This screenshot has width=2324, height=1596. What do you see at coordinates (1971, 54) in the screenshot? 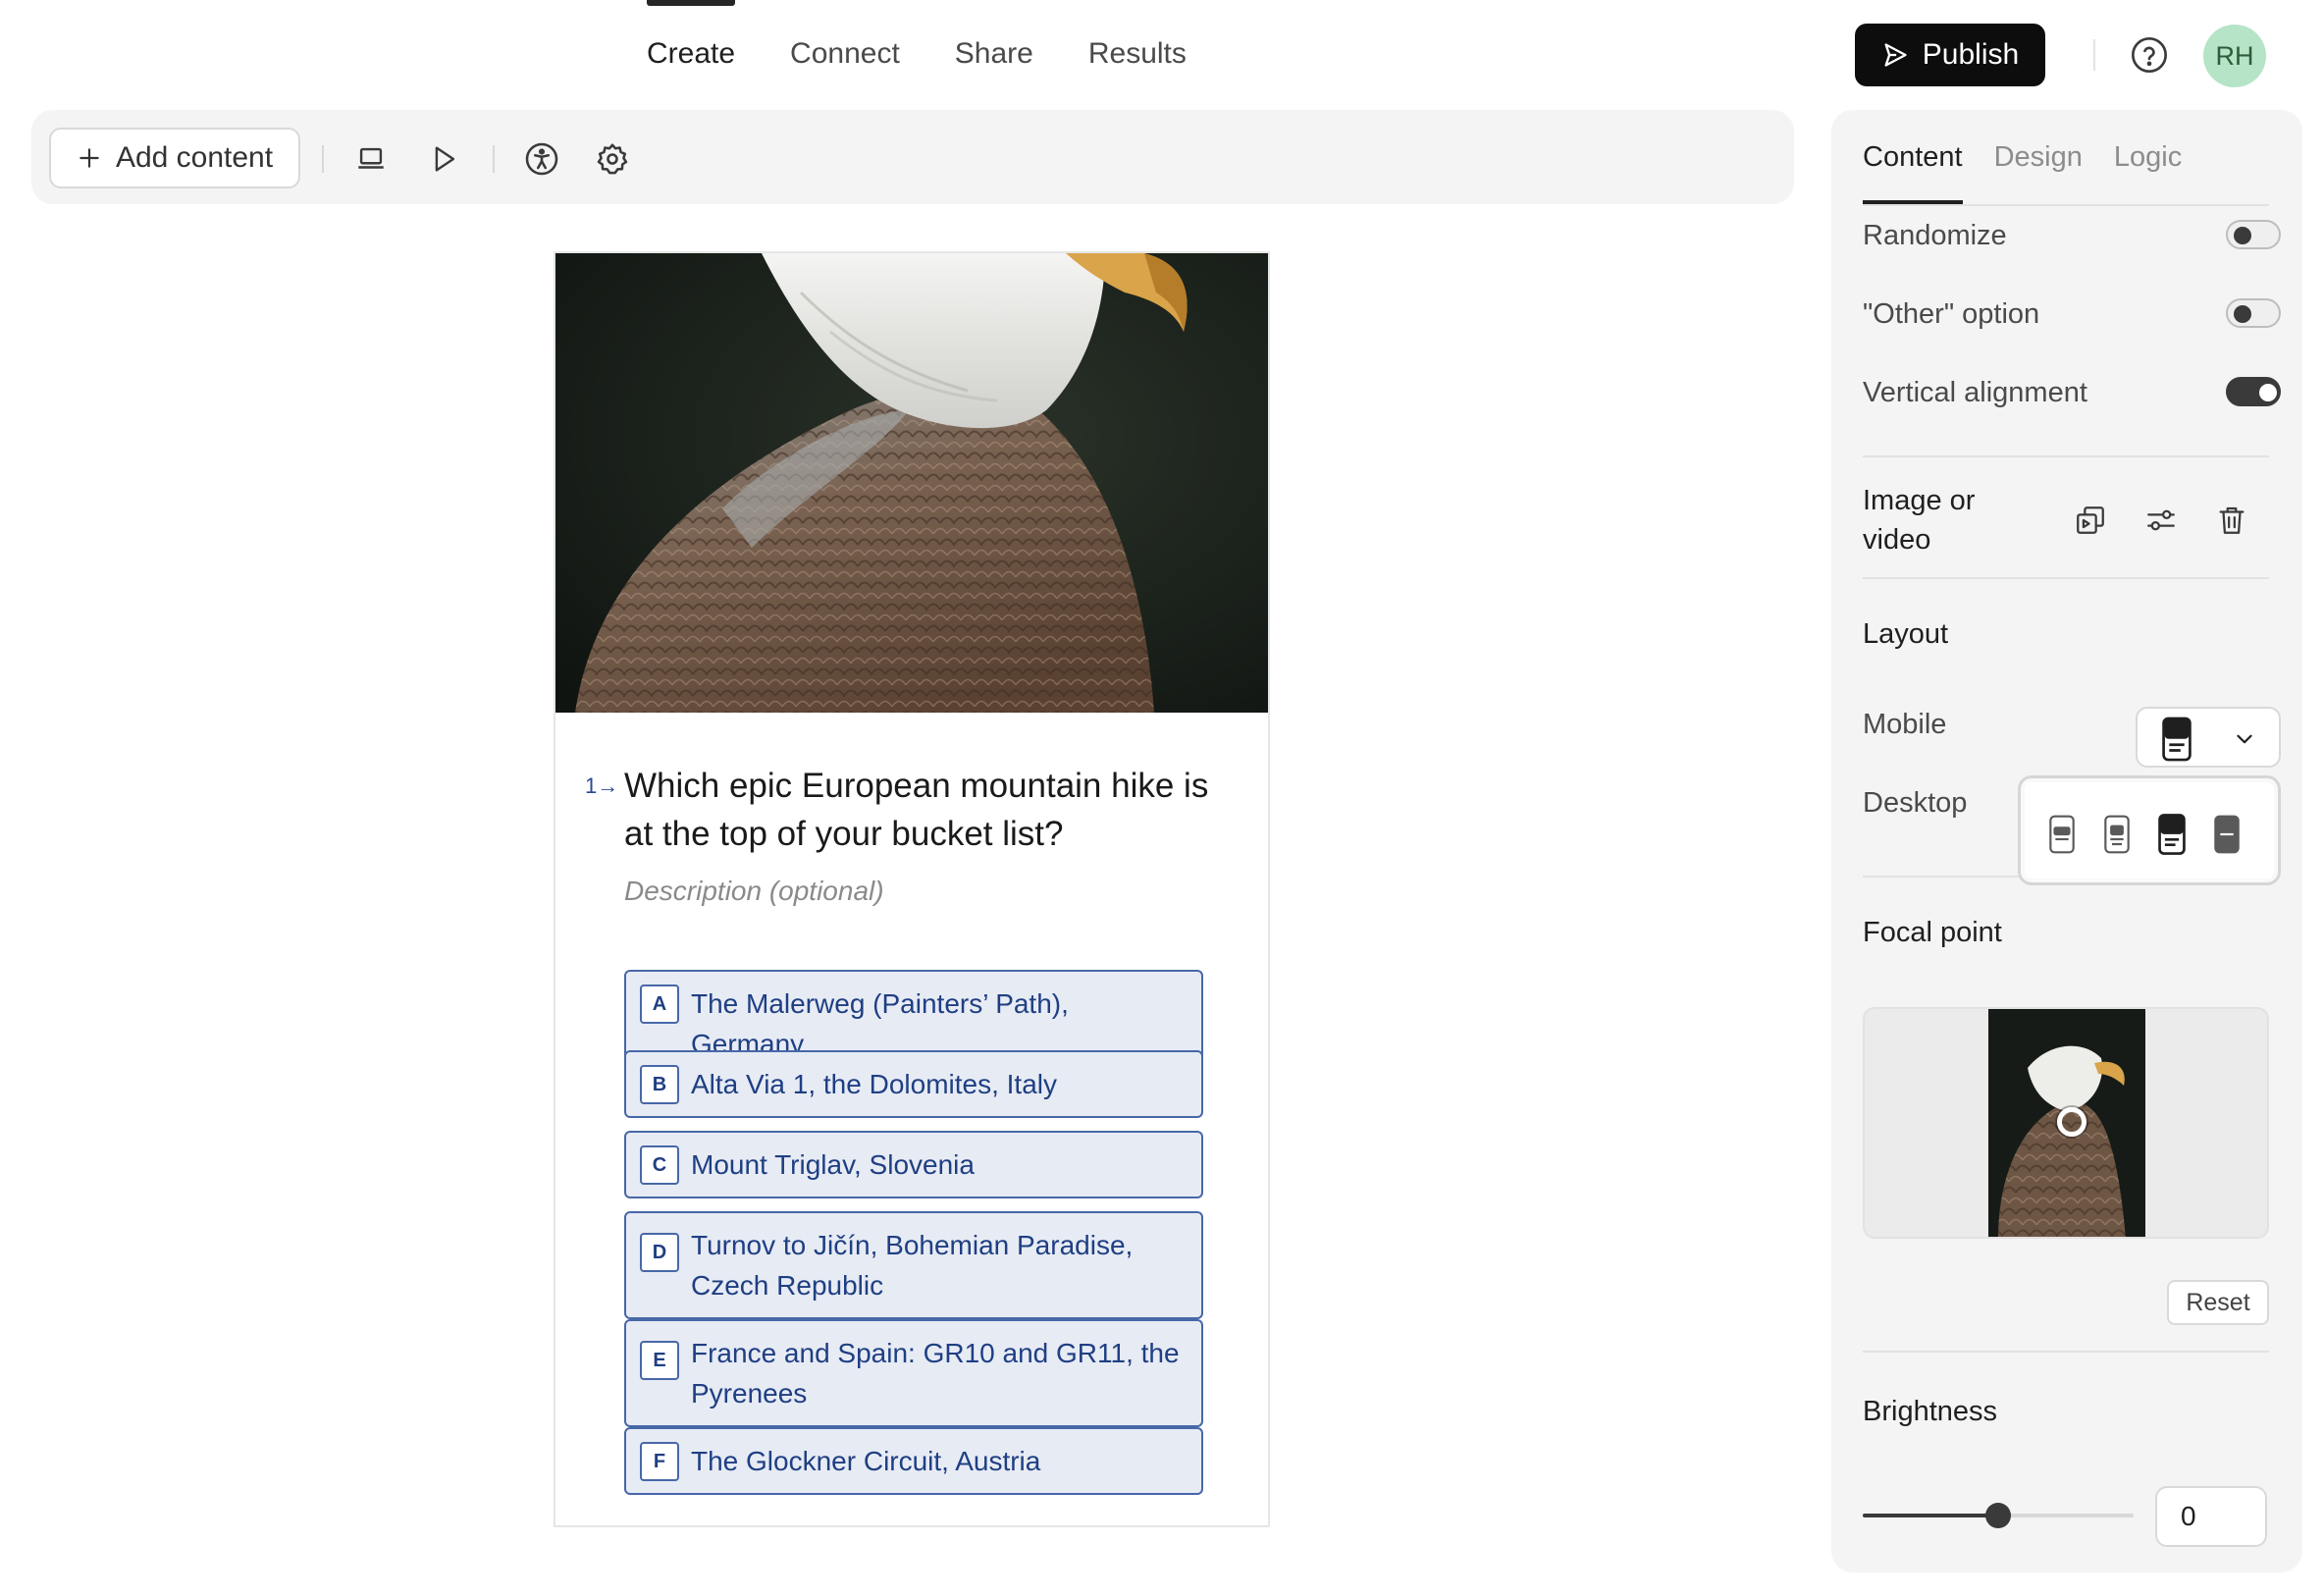
I see `publish-label: Publish` at bounding box center [1971, 54].